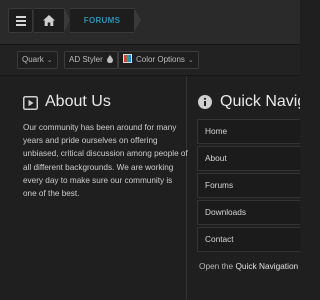  Describe the element at coordinates (167, 20) in the screenshot. I see `breadcrumb: FORUMS` at that location.